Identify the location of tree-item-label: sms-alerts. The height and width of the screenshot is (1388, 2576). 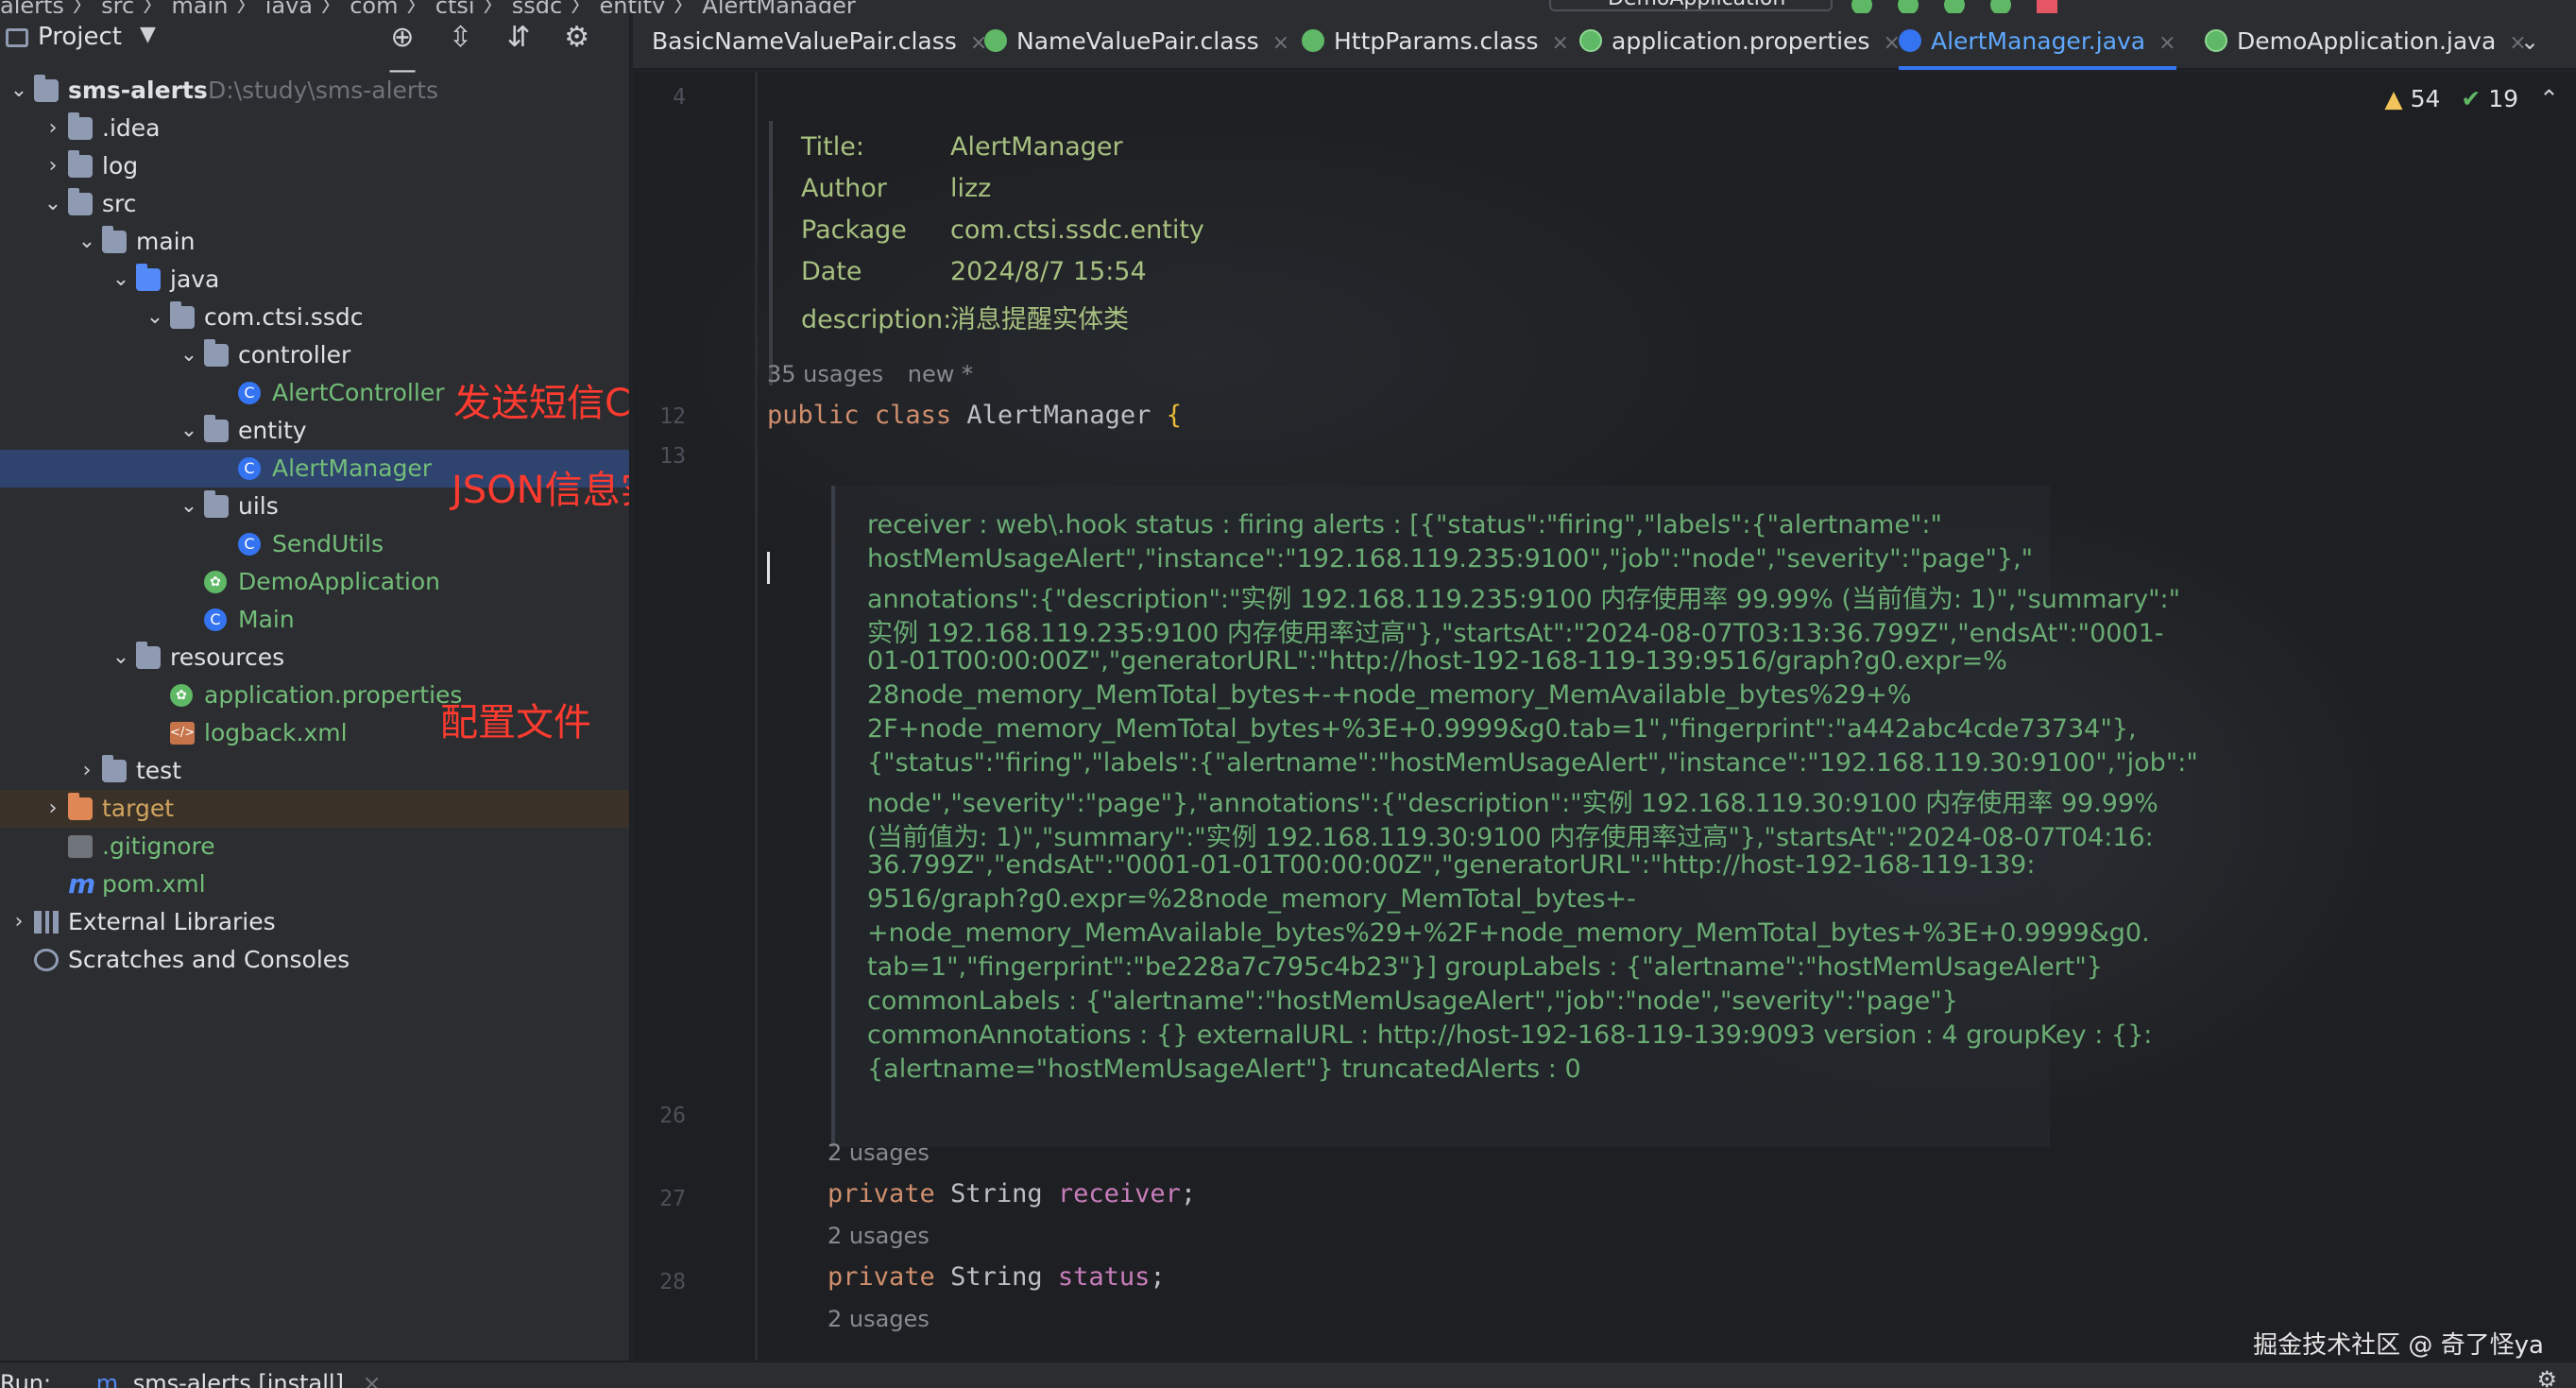
(138, 91).